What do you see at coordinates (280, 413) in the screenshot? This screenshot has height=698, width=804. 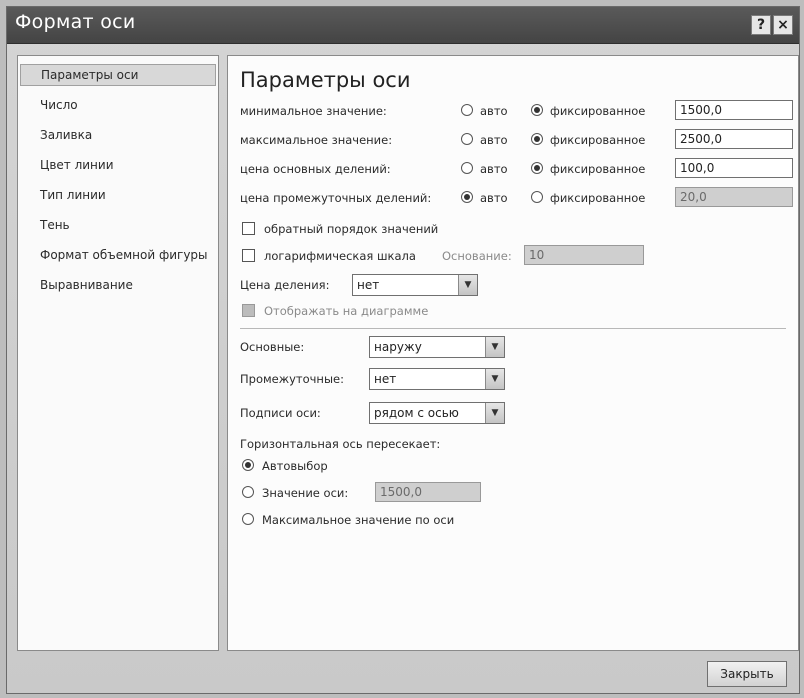 I see `axis-labels-label: Подписи оси:` at bounding box center [280, 413].